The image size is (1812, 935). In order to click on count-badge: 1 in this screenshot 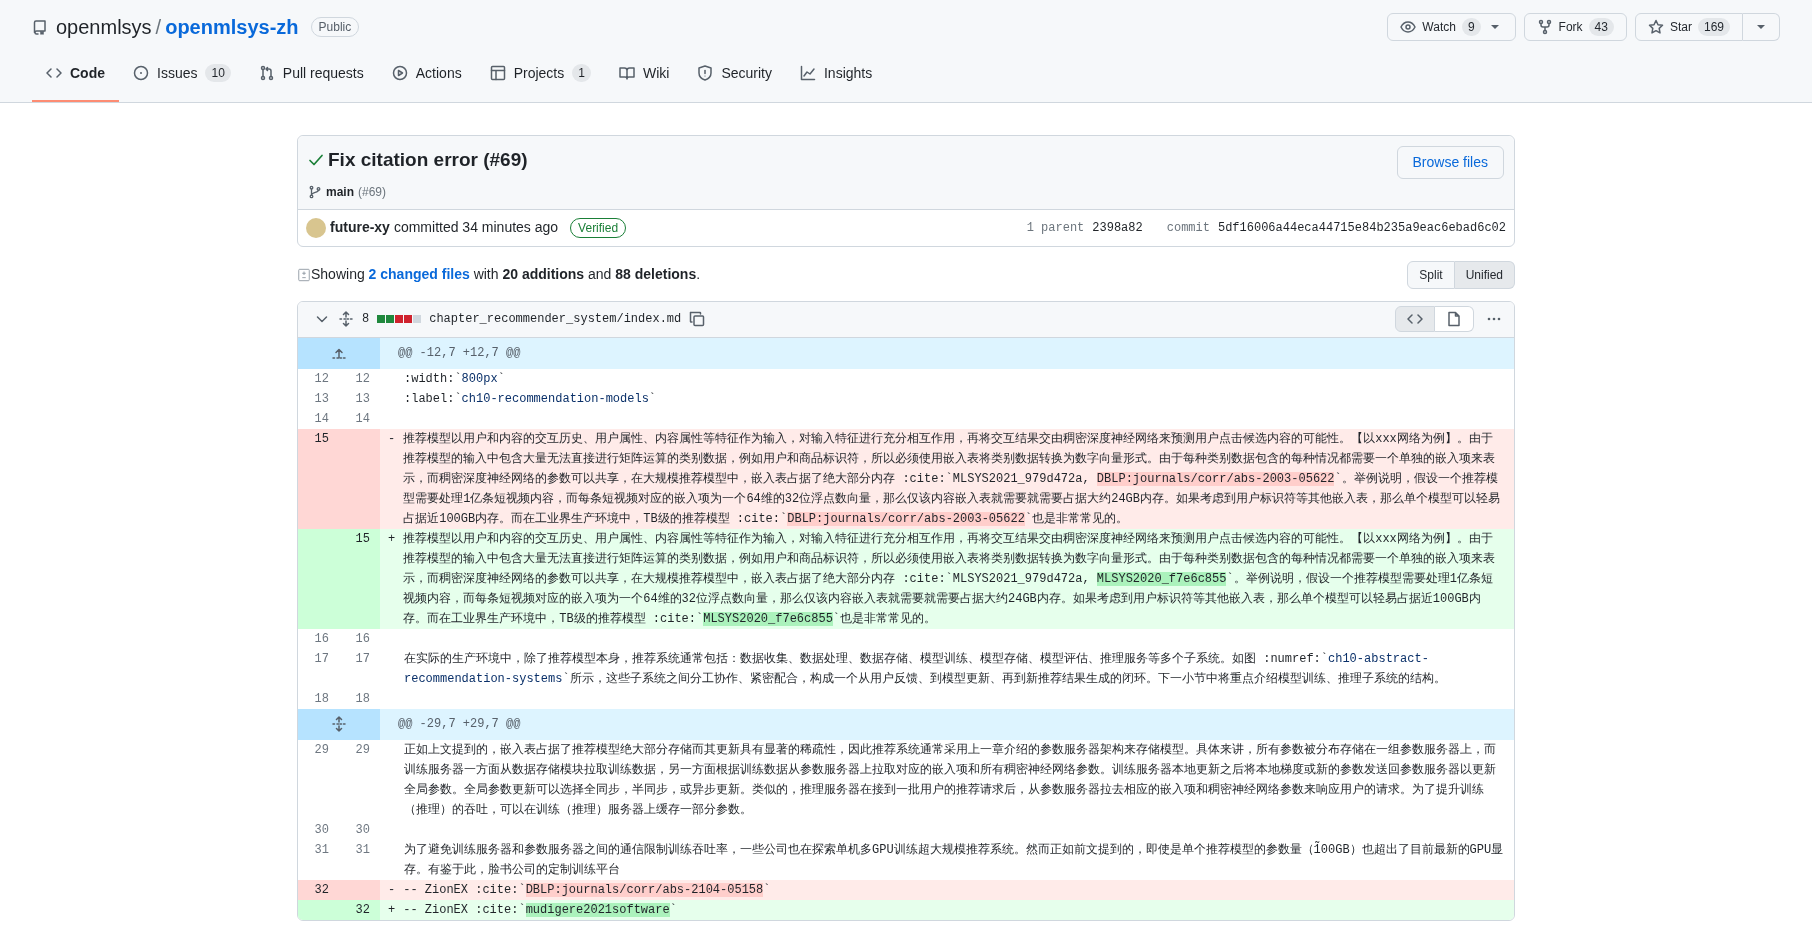, I will do `click(581, 73)`.